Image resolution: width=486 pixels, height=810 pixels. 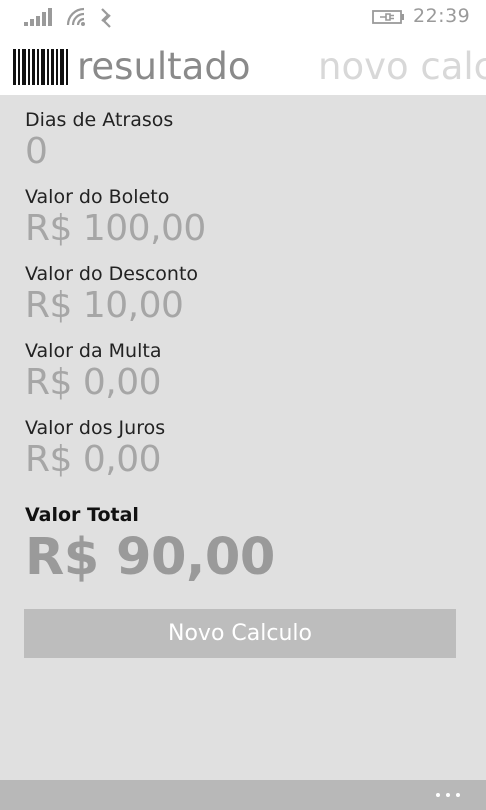 I want to click on data-connection-icon, so click(x=106, y=20).